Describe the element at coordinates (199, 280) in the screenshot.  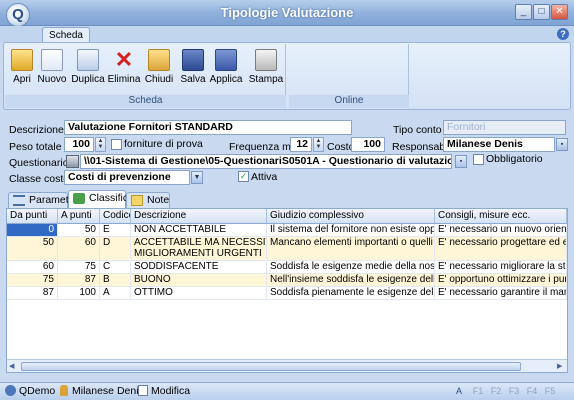
I see `cell-descrizione: BUONO` at that location.